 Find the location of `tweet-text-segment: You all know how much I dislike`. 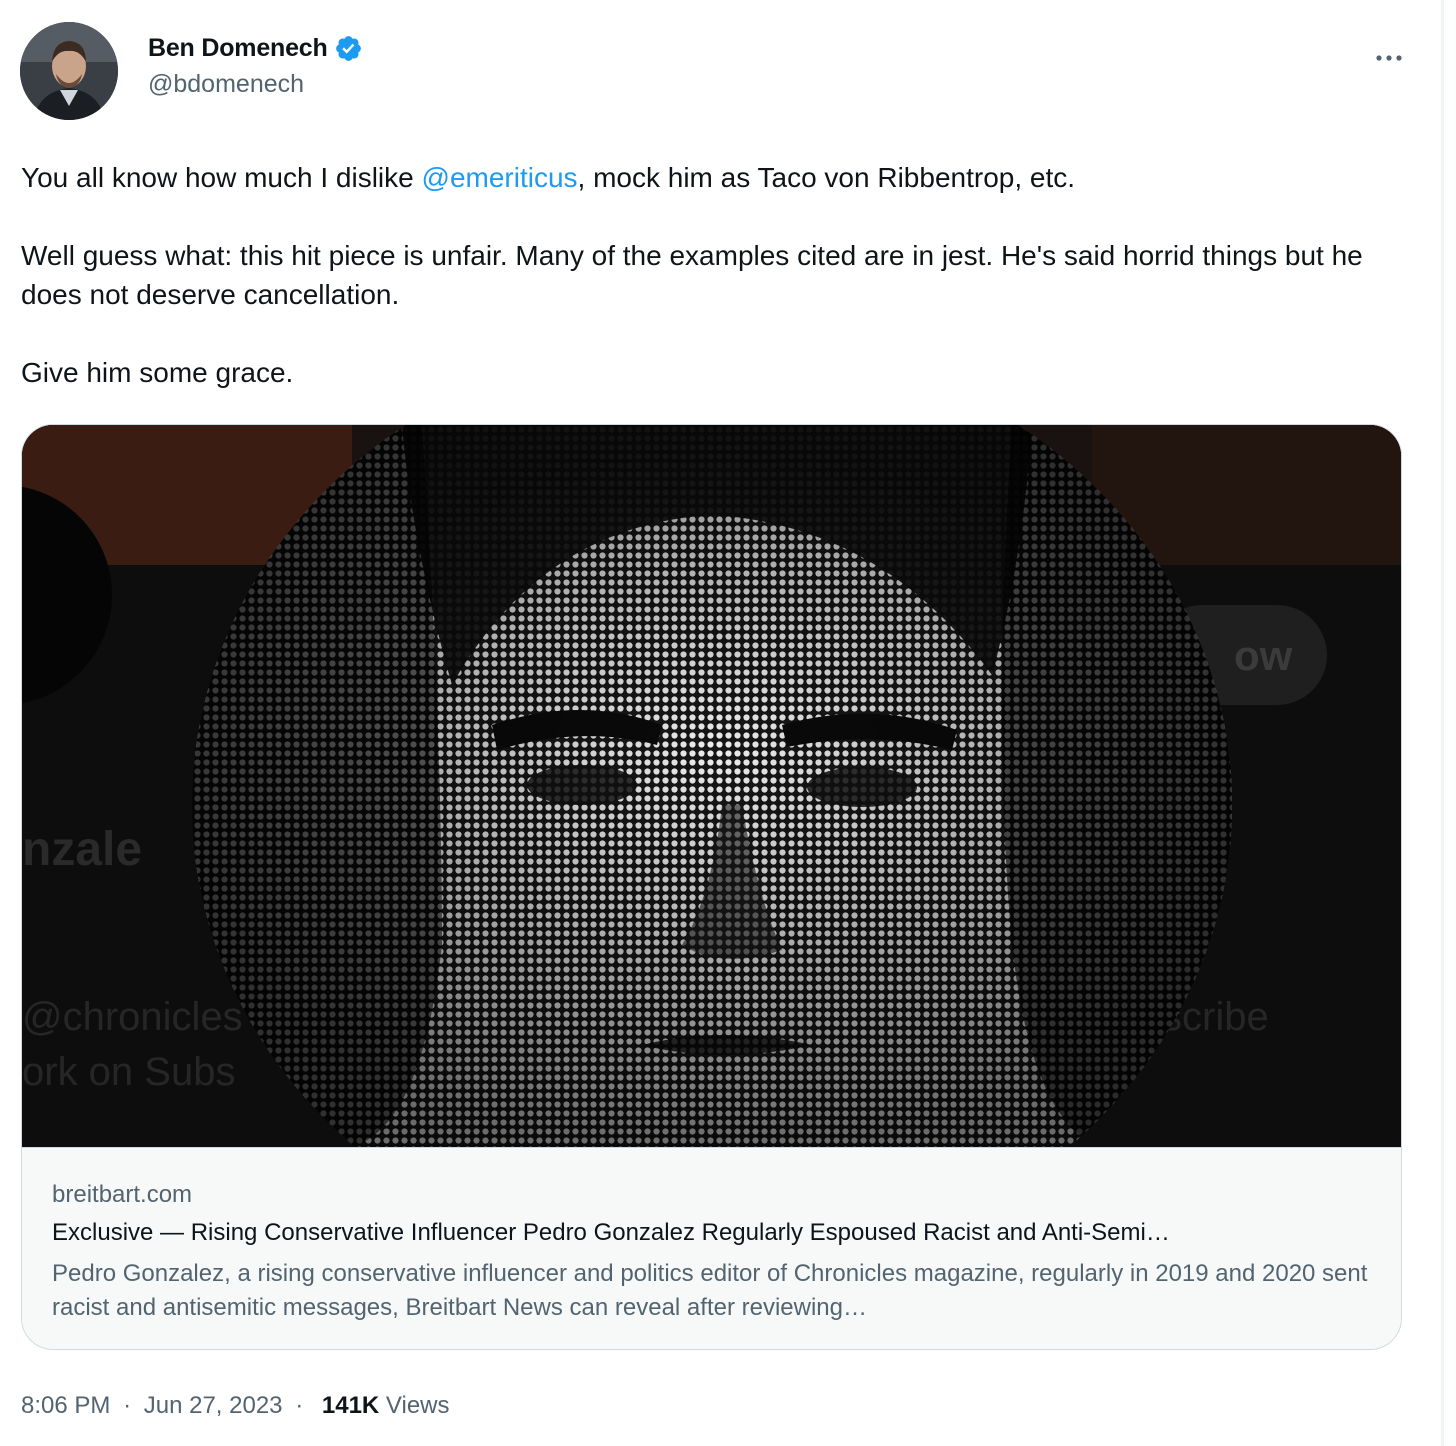

tweet-text-segment: You all know how much I dislike is located at coordinates (221, 177).